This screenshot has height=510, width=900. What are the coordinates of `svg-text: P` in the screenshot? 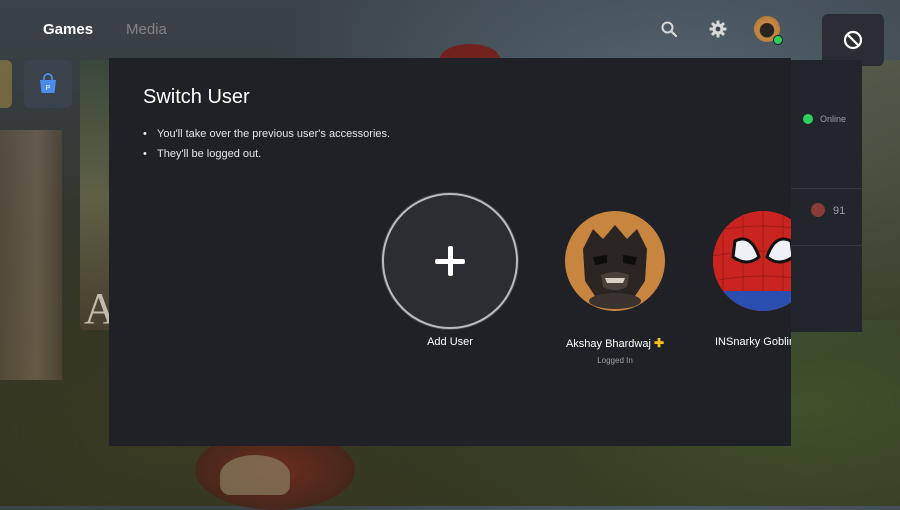 It's located at (48, 88).